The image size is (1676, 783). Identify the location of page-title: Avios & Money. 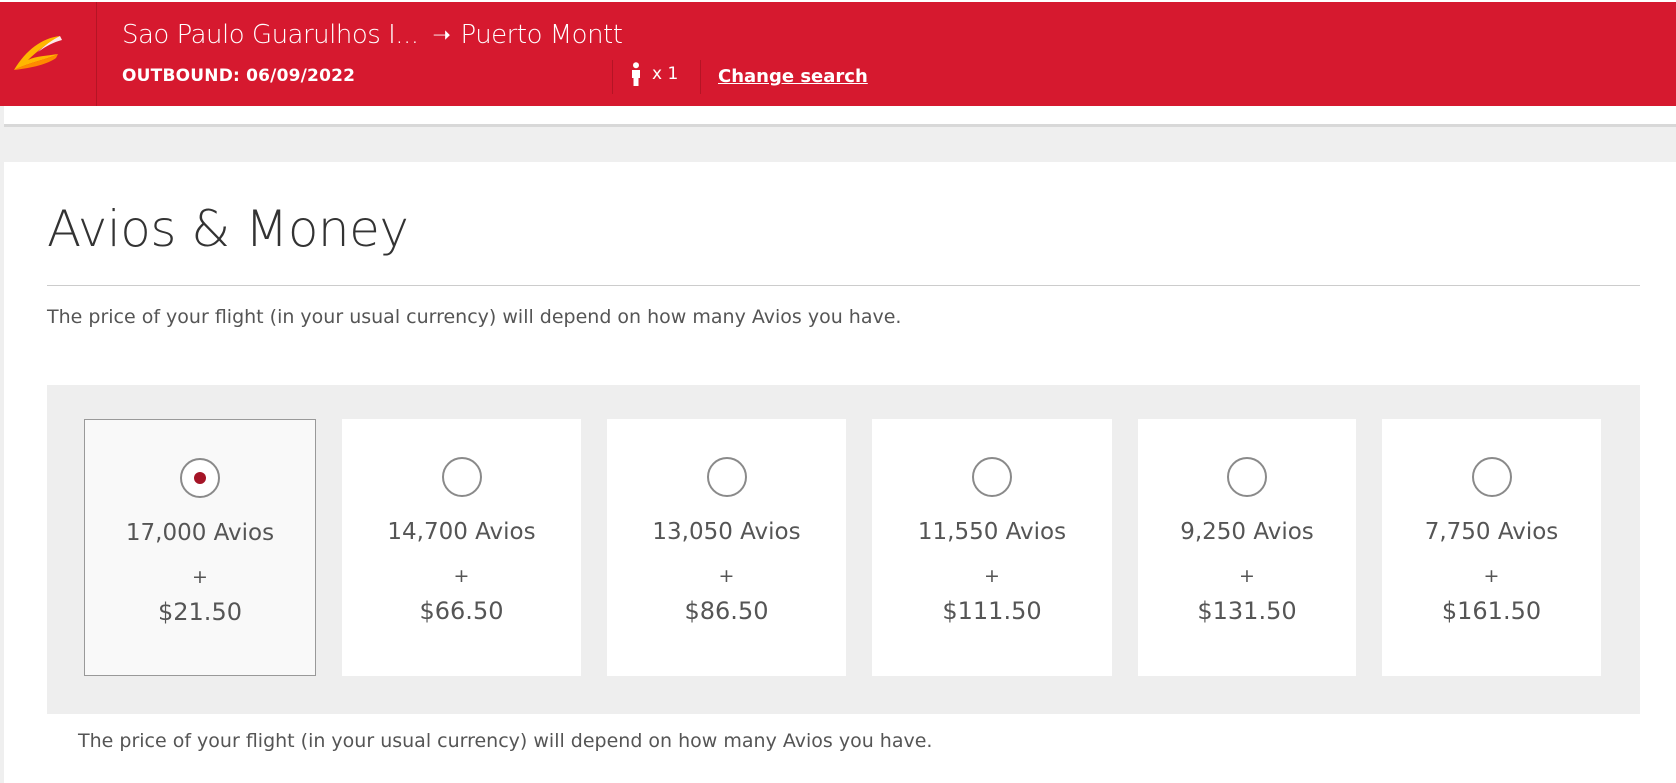
(228, 229).